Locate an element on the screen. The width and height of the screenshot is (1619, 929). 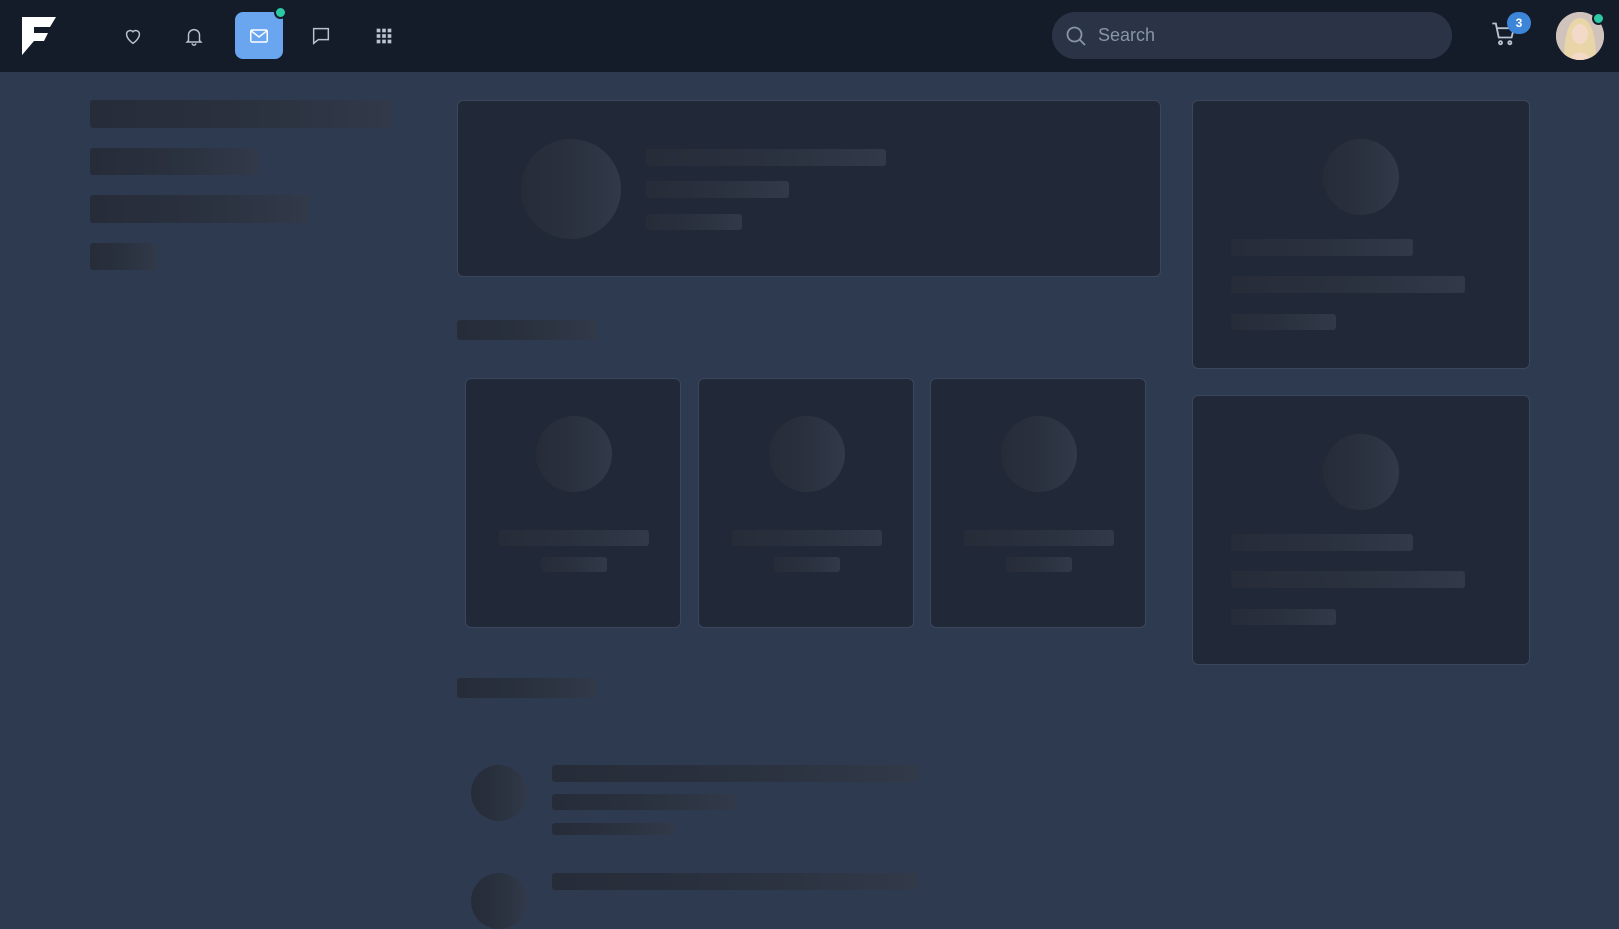
bell-icon is located at coordinates (194, 37).